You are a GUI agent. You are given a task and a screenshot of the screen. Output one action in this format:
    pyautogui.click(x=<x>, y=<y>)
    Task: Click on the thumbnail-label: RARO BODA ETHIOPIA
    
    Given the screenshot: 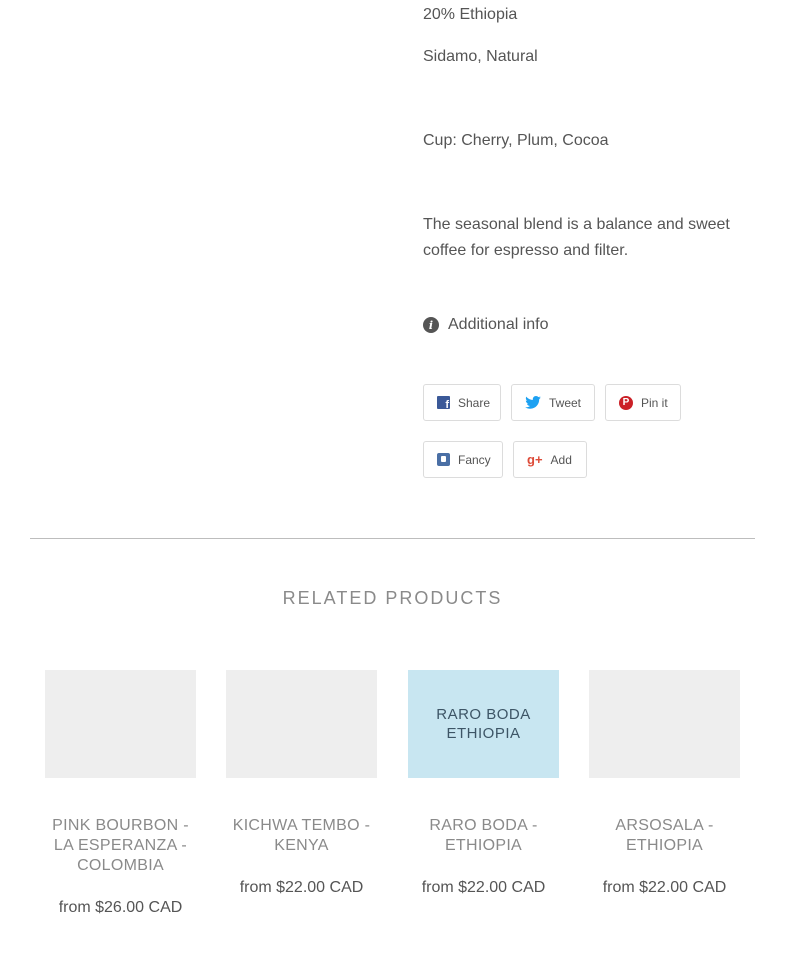 What is the action you would take?
    pyautogui.click(x=483, y=724)
    